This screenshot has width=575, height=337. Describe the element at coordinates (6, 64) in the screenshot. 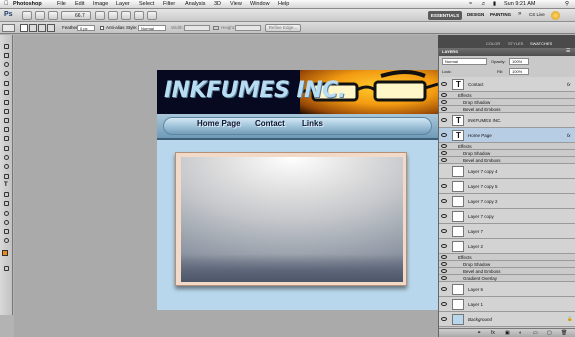

I see `lasso-tool` at that location.